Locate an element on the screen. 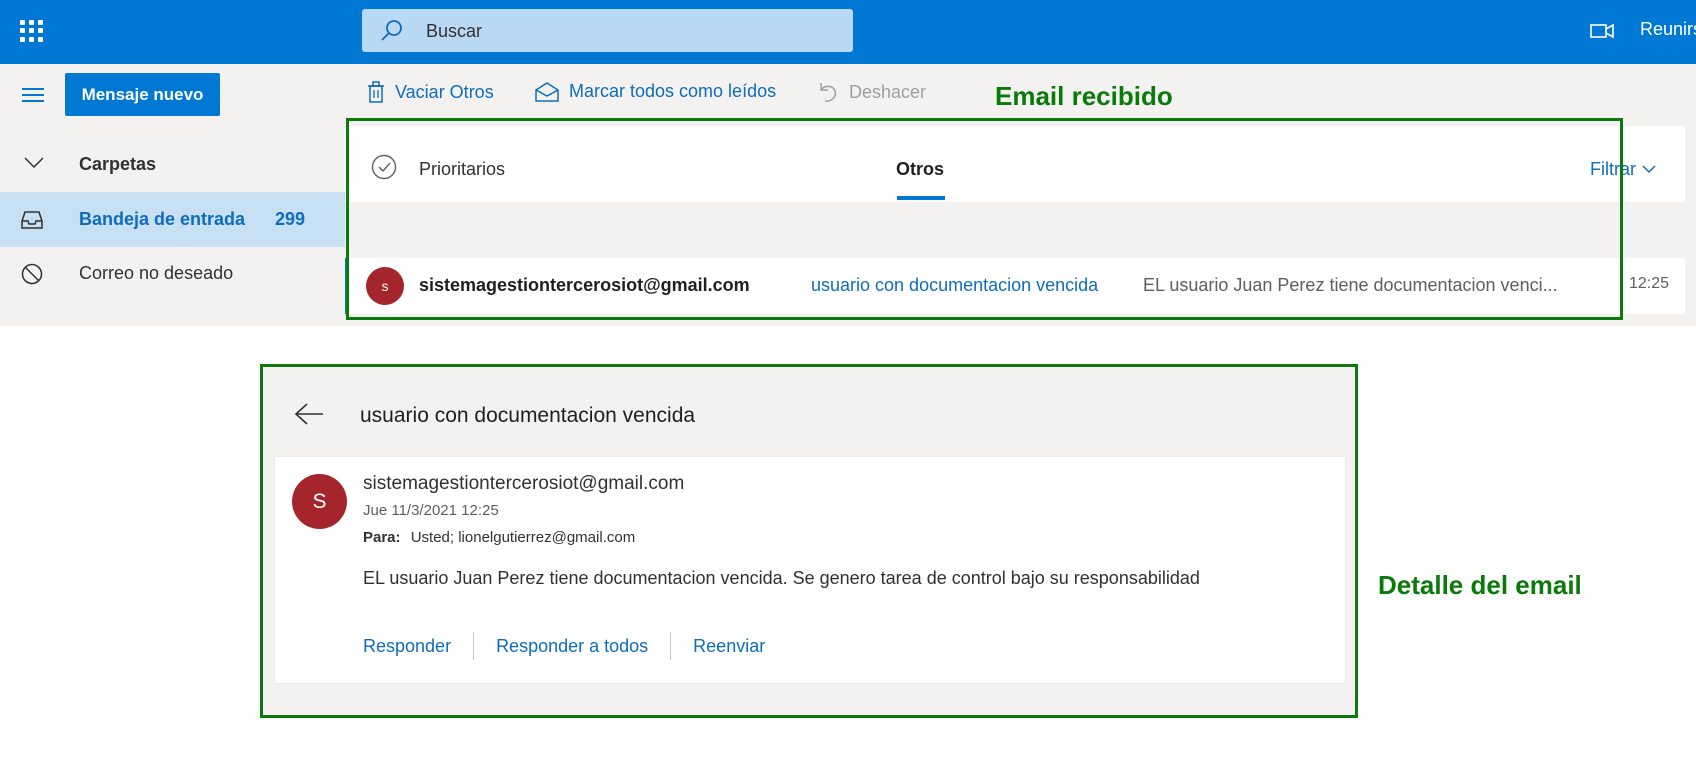 The height and width of the screenshot is (768, 1696). top-bar: Buscar Reunirse is located at coordinates (848, 32).